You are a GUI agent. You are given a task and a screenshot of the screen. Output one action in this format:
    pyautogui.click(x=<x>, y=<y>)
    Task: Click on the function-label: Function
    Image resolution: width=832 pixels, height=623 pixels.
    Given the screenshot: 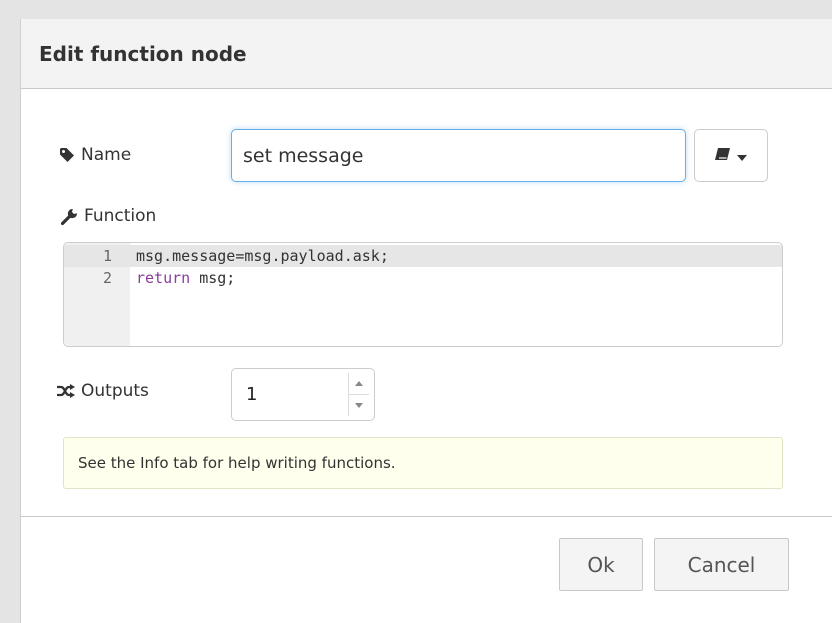 What is the action you would take?
    pyautogui.click(x=120, y=216)
    